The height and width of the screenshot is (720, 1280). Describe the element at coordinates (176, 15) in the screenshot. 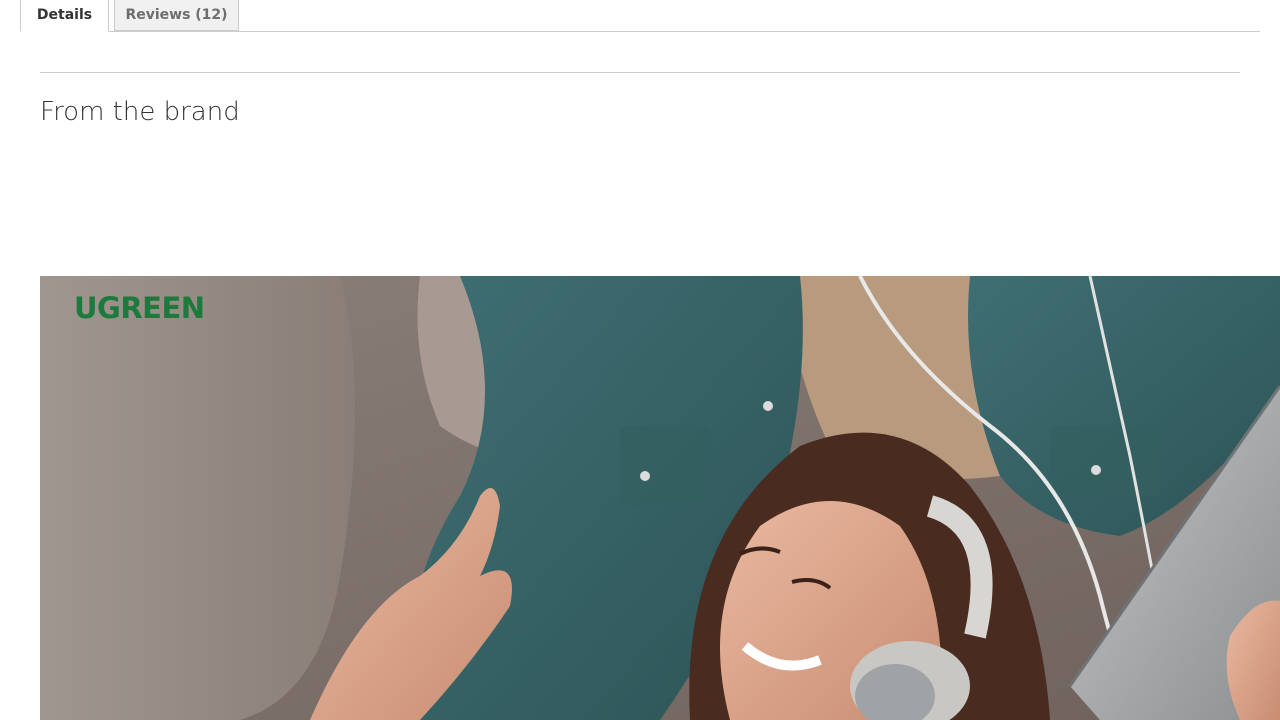

I see `tab-reviews: Reviews (12)` at that location.